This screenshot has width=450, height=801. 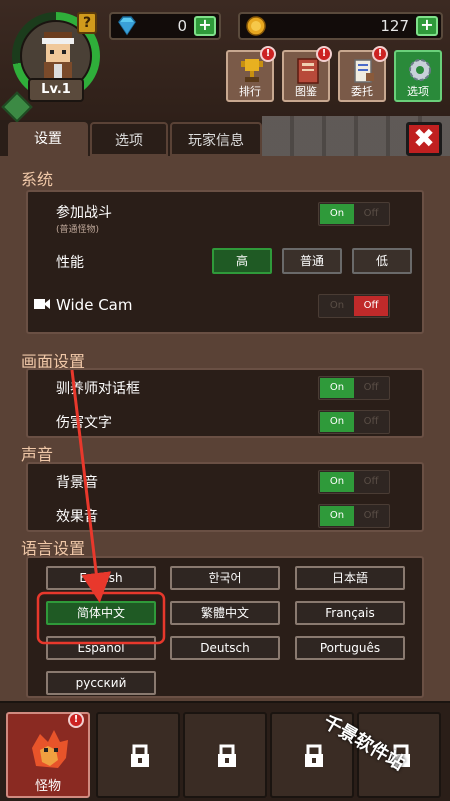 What do you see at coordinates (47, 786) in the screenshot?
I see `monster-slot-label: 怪物` at bounding box center [47, 786].